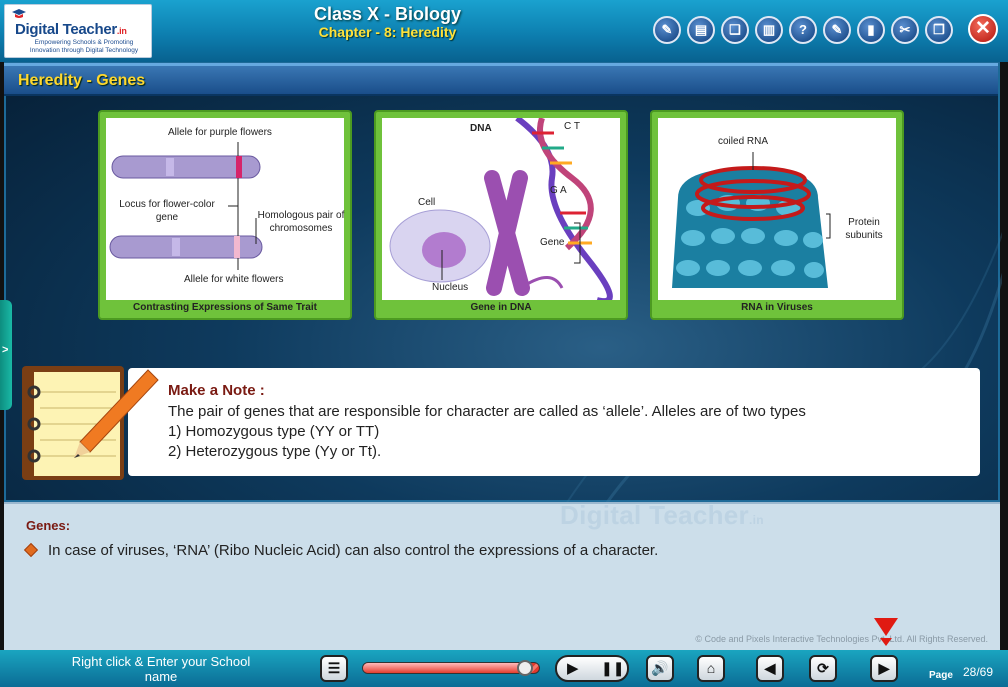 This screenshot has width=1008, height=687. I want to click on help-button: ?, so click(803, 30).